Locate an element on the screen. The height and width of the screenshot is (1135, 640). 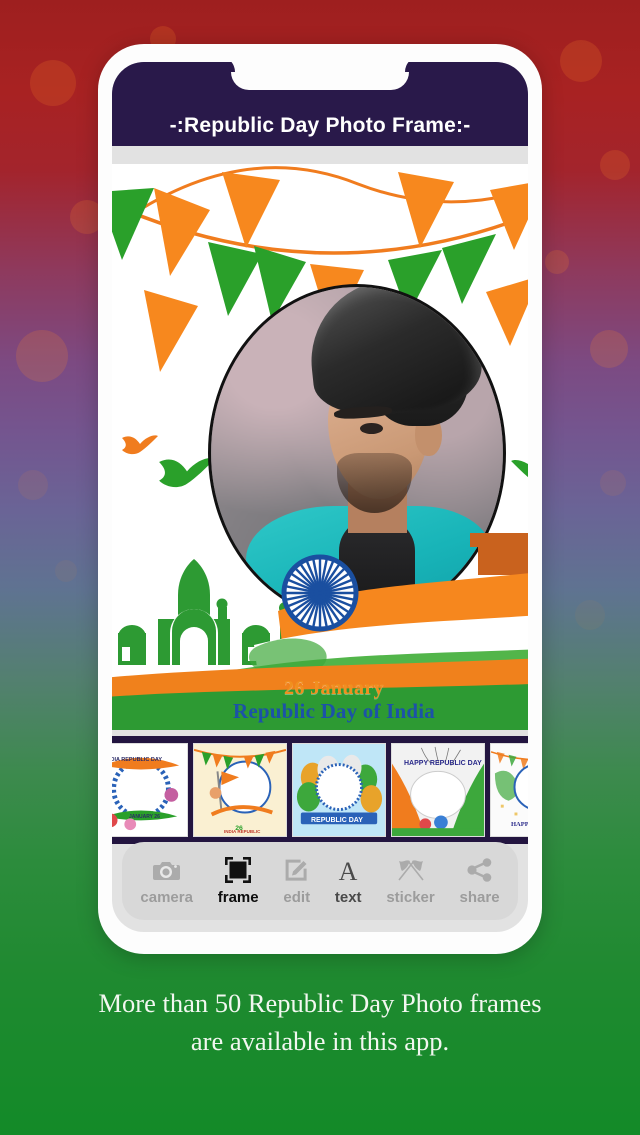
frame-icon is located at coordinates (238, 870).